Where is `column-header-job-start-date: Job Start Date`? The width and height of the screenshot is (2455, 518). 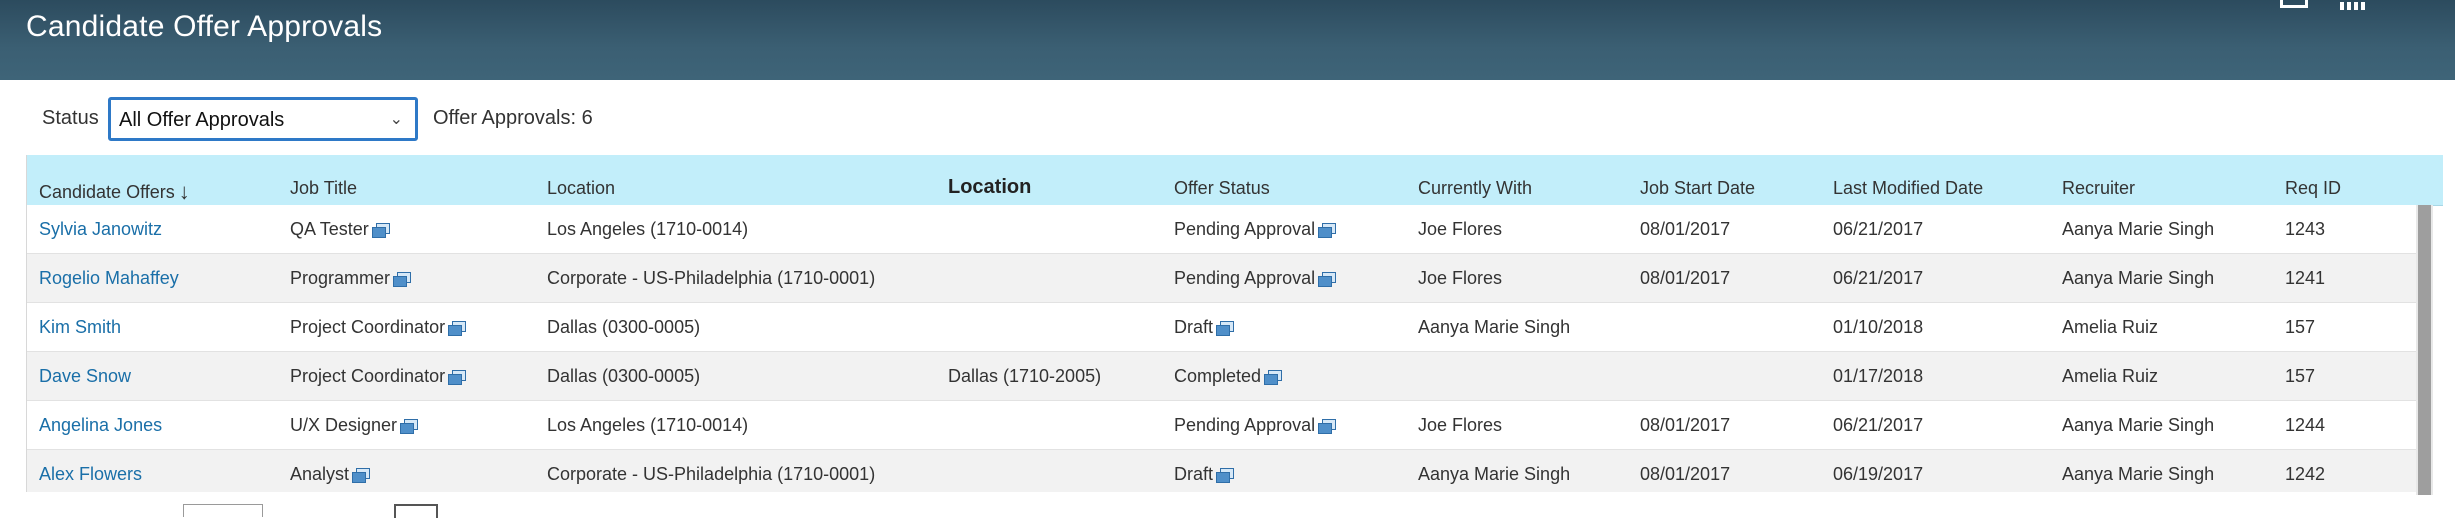 column-header-job-start-date: Job Start Date is located at coordinates (1697, 188).